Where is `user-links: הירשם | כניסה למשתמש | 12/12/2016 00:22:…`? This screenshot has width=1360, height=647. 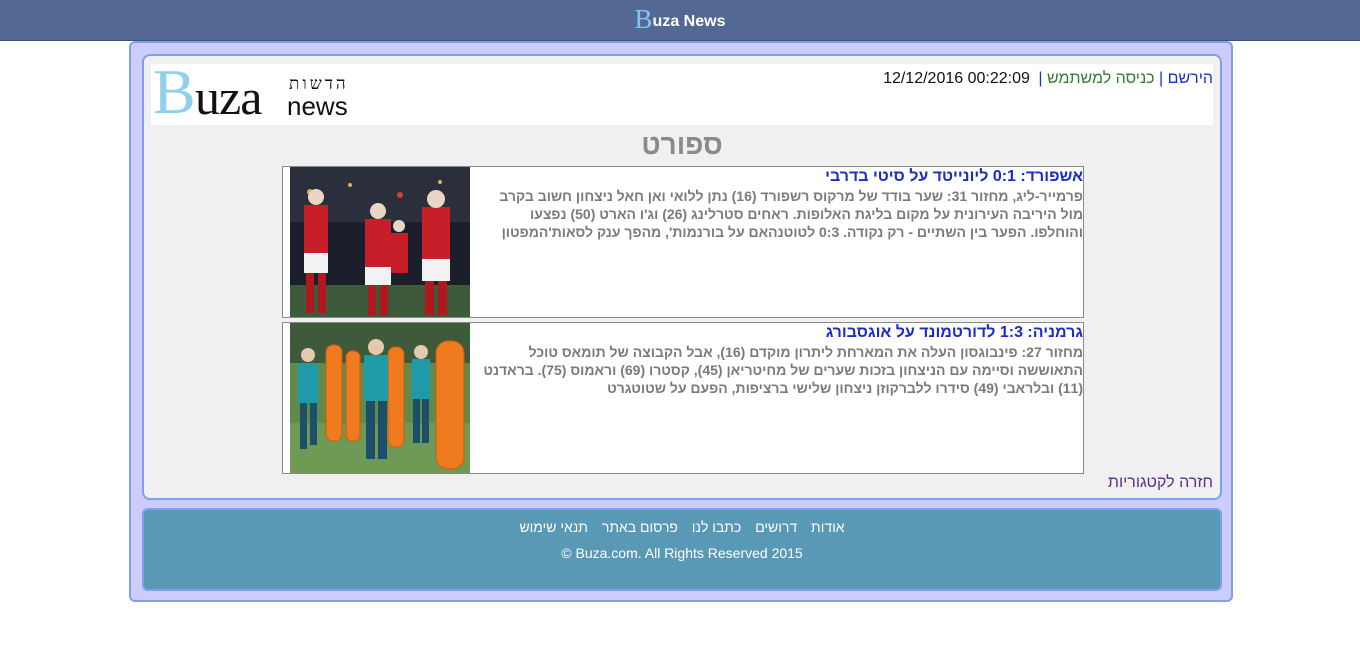
user-links: הירשם | כניסה למשתמש | 12/12/2016 00:22:… is located at coordinates (1048, 79).